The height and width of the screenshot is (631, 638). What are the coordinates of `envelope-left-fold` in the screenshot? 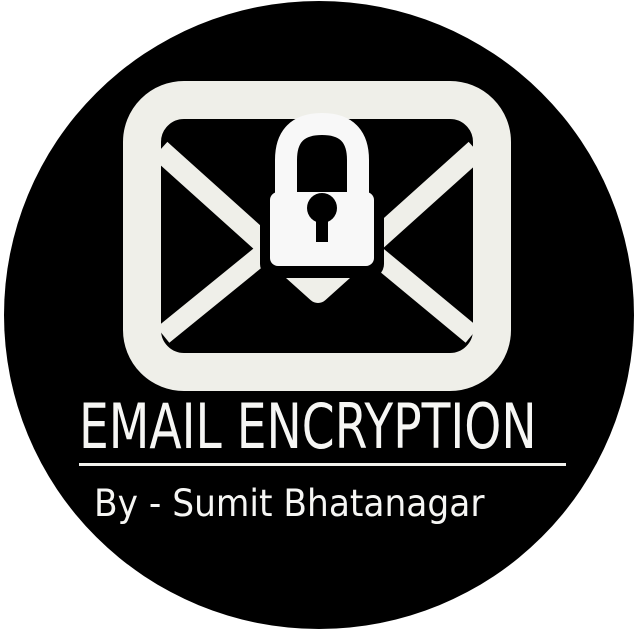 It's located at (216, 291).